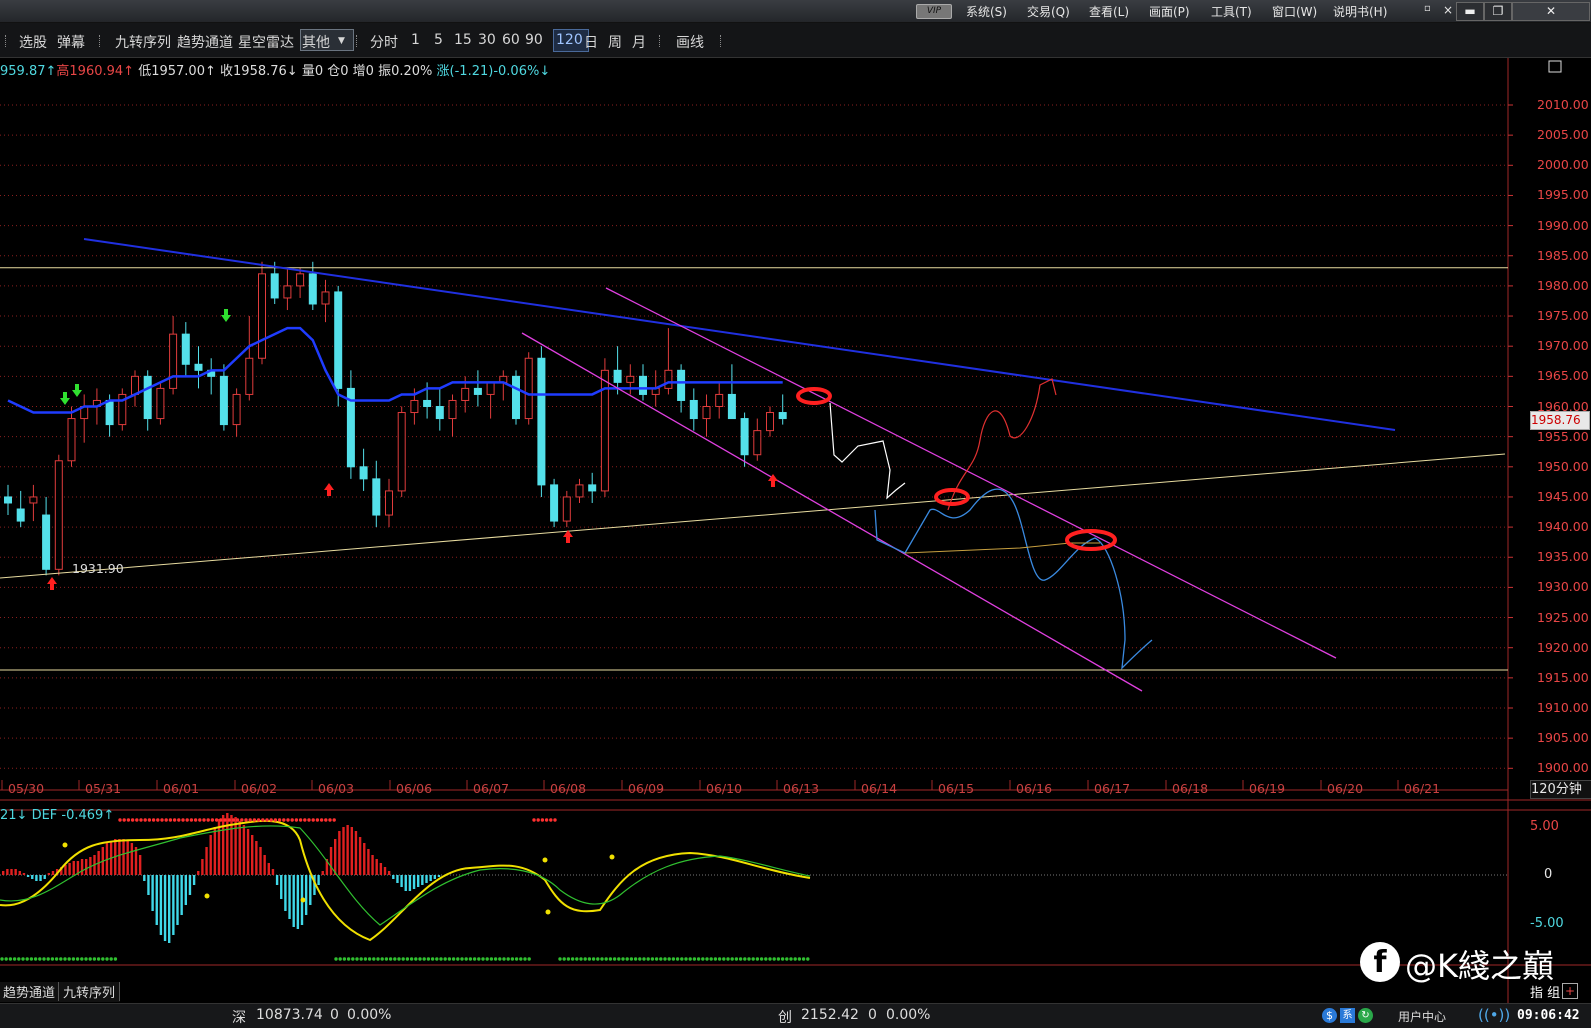  I want to click on period-week: 周, so click(615, 42).